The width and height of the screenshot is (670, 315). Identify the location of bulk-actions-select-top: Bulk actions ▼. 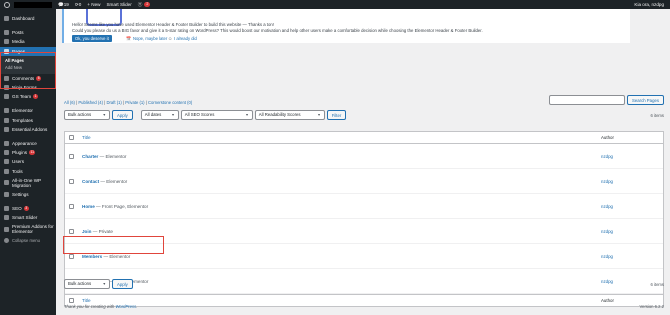
(87, 115).